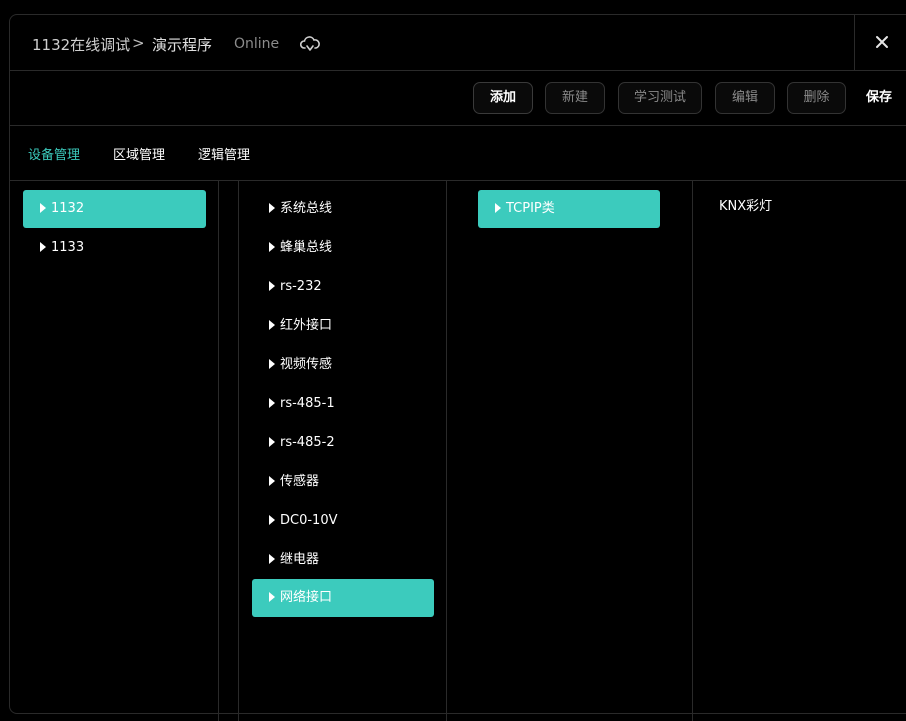 The width and height of the screenshot is (906, 721). I want to click on list-item-category: TCPIP类, so click(569, 209).